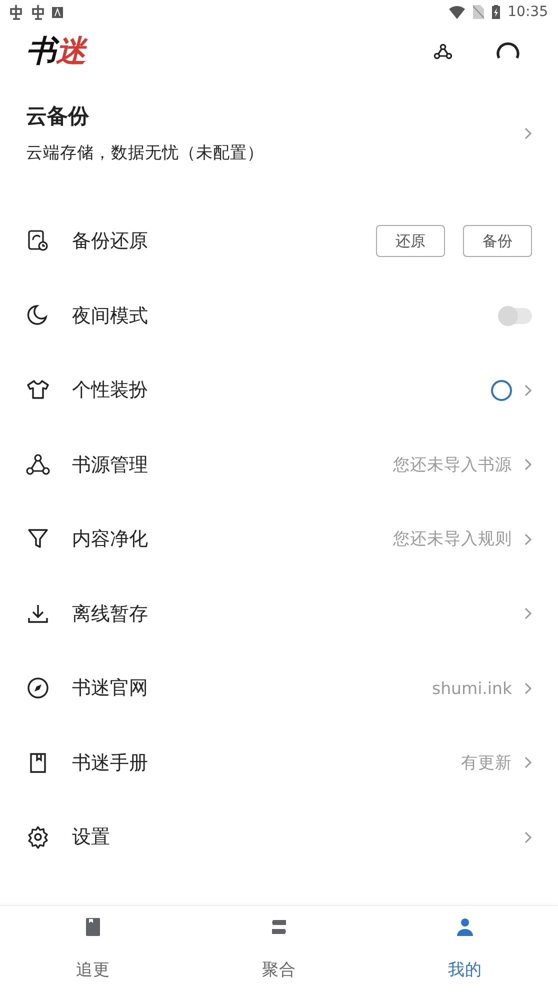 This screenshot has width=558, height=992. I want to click on moon-icon, so click(38, 316).